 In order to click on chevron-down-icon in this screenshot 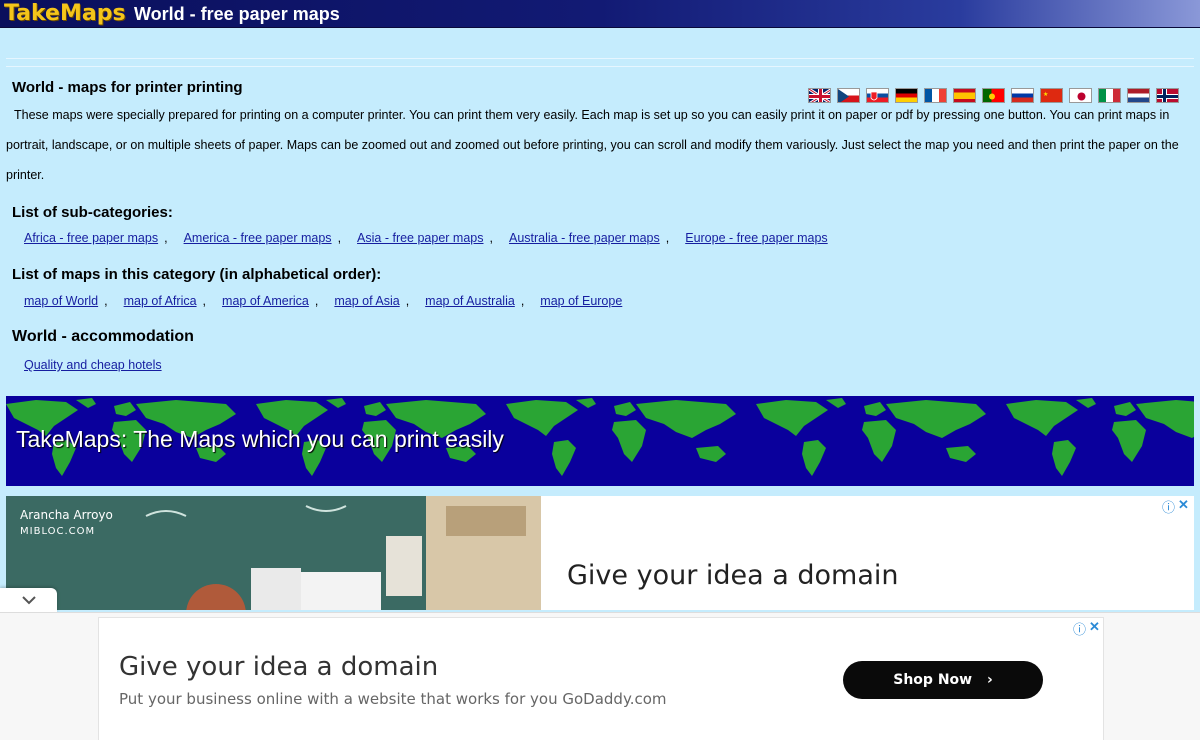, I will do `click(28, 600)`.